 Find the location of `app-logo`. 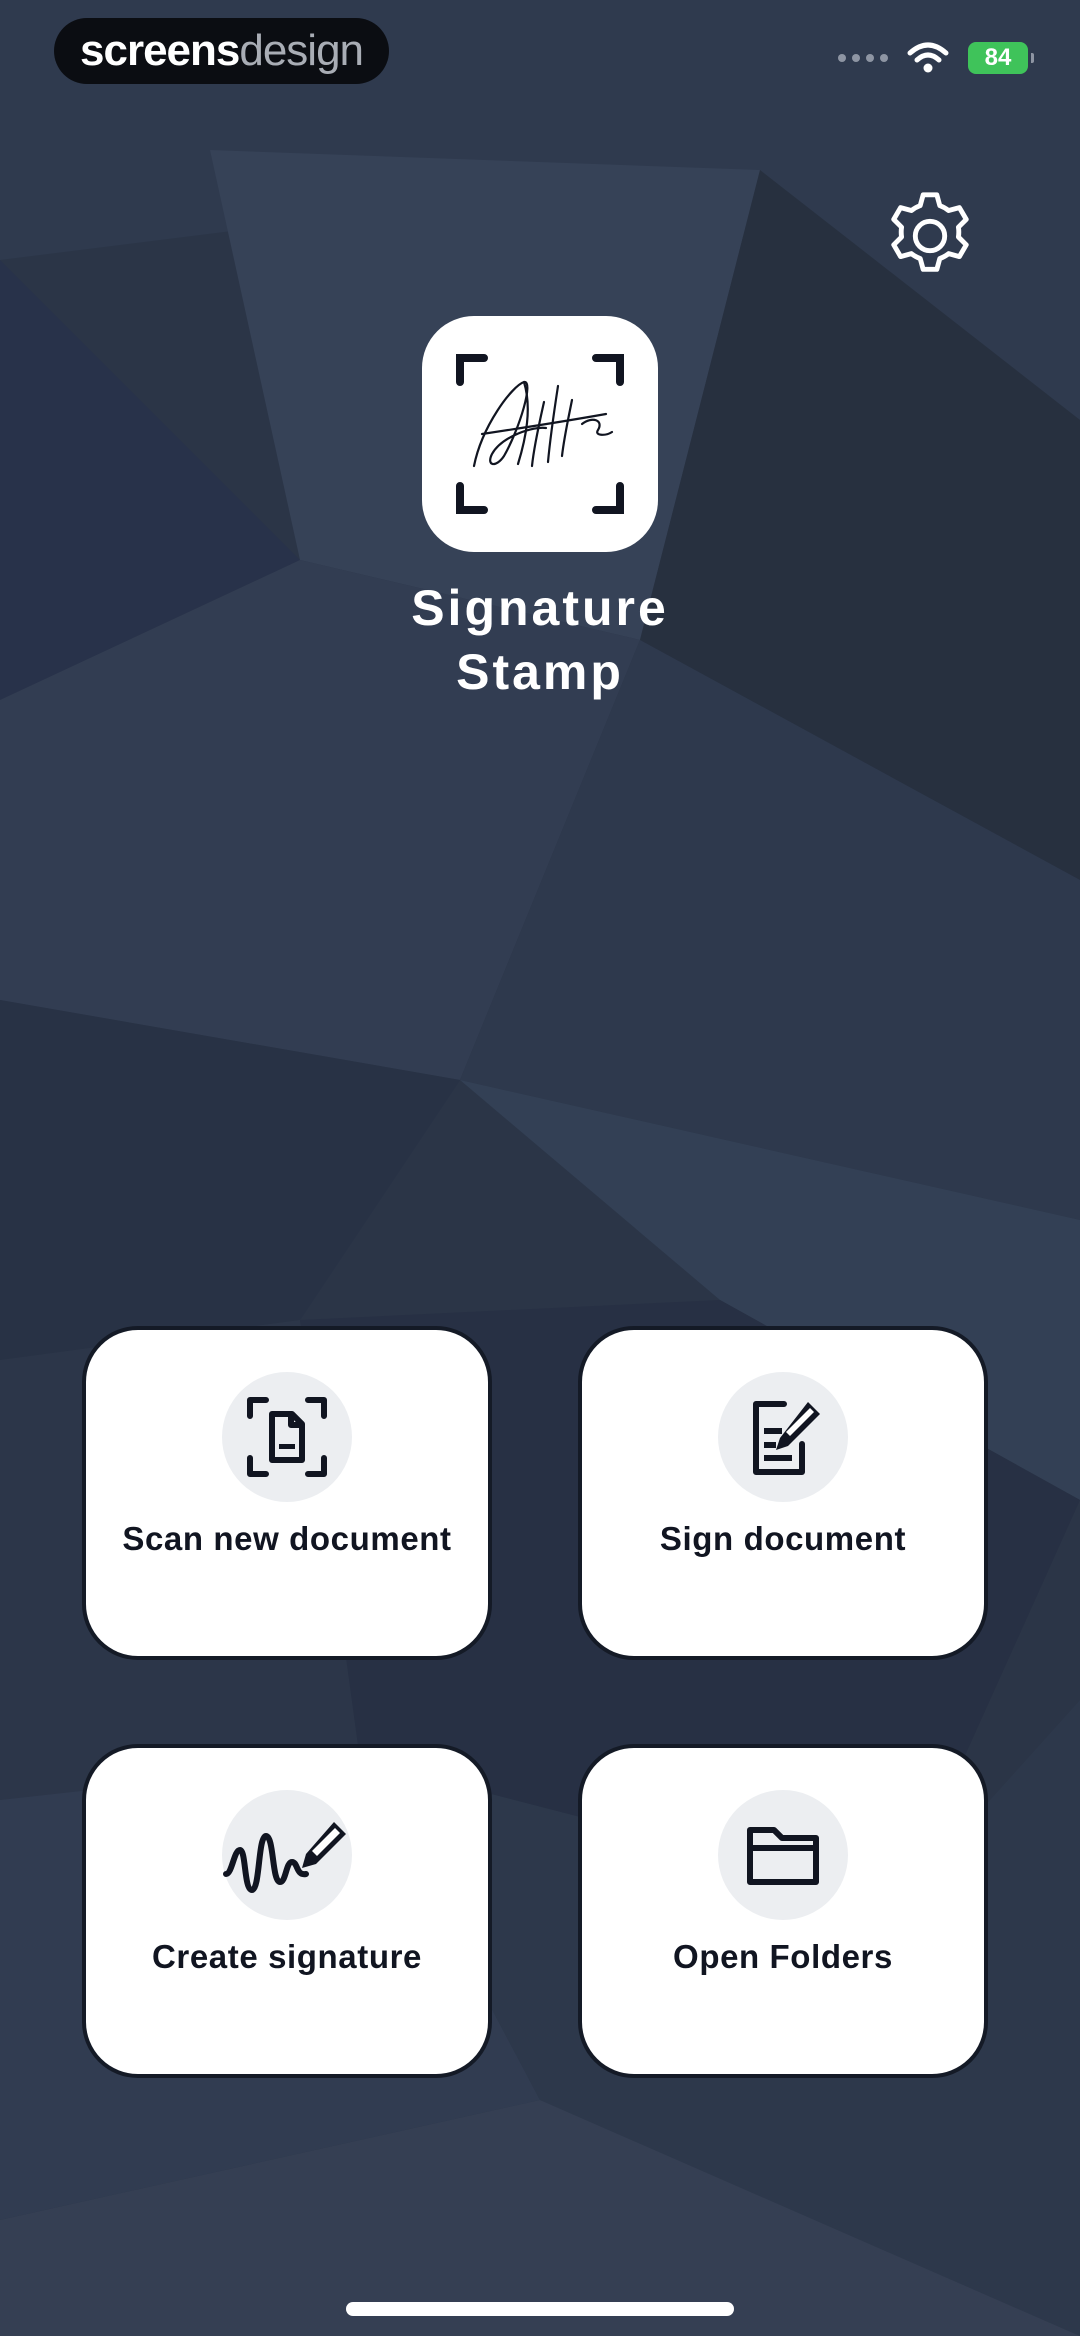

app-logo is located at coordinates (540, 434).